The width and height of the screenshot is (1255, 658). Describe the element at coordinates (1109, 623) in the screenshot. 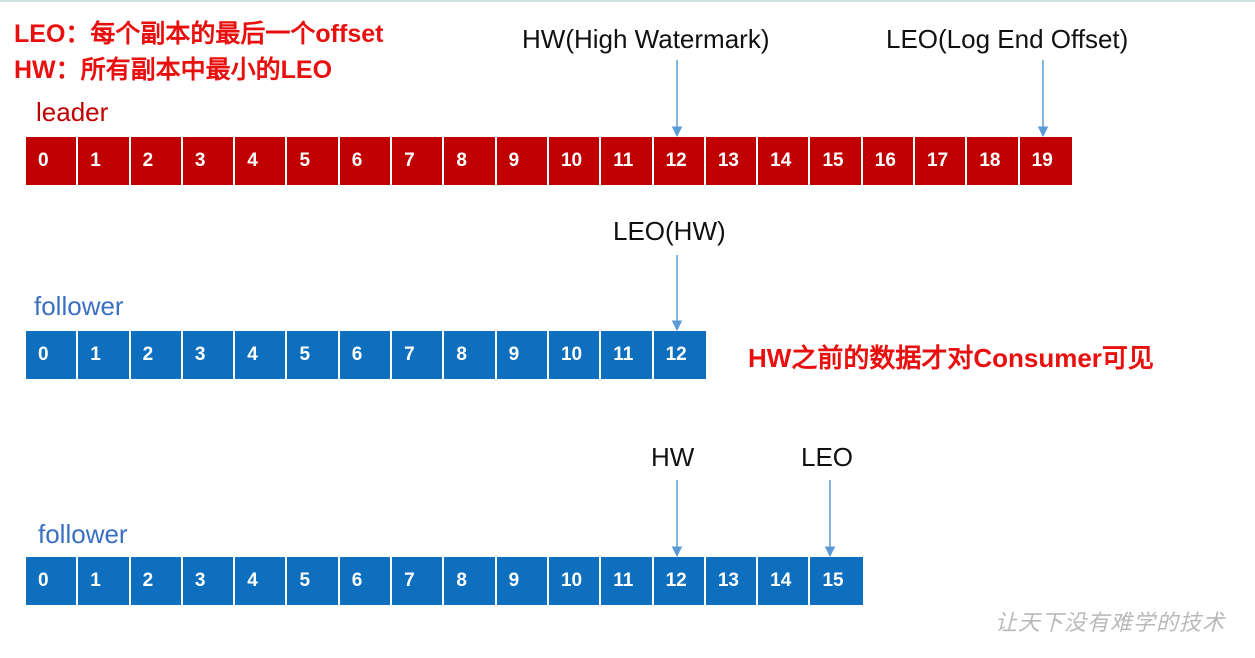

I see `watermark: 让天下没有难学的技术` at that location.